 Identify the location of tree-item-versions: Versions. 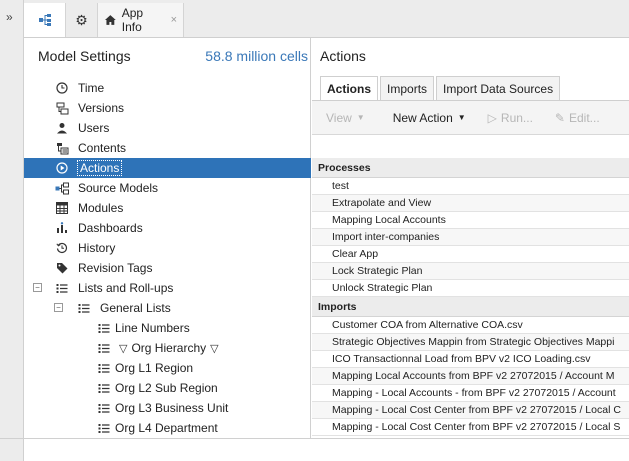
(167, 108).